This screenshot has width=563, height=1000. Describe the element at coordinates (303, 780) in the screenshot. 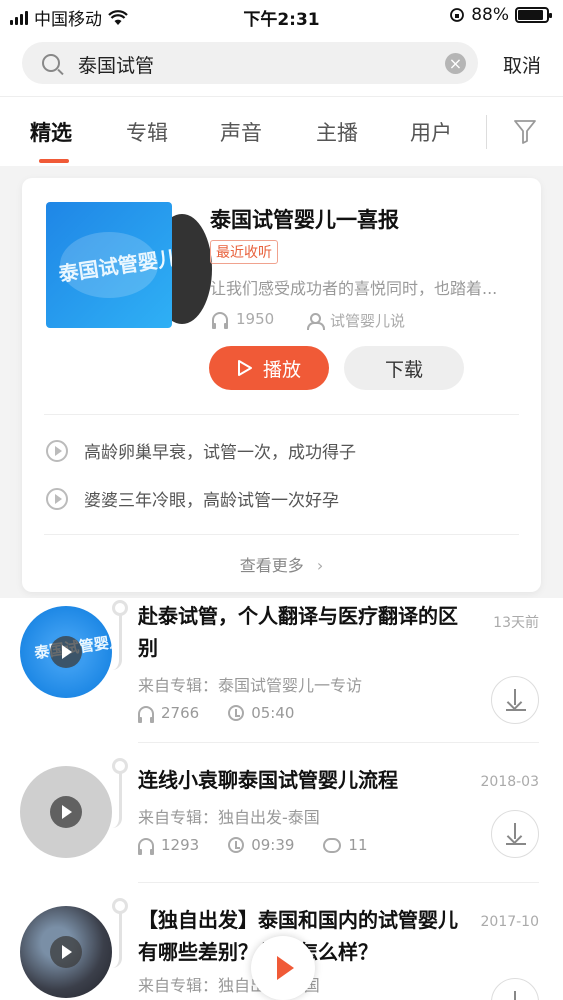

I see `track-title: 连线小袁聊泰国试管婴儿流程` at that location.